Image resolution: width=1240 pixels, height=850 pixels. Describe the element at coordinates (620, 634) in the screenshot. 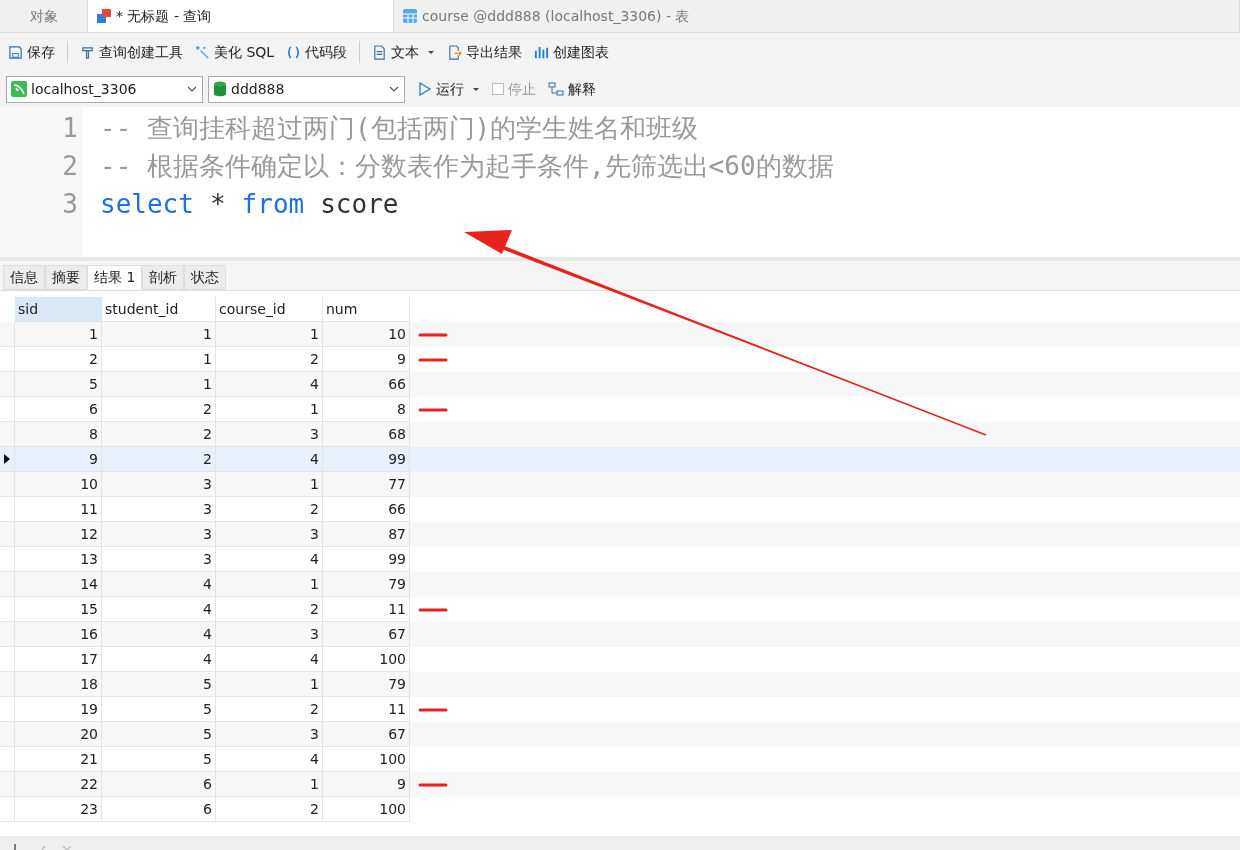

I see `table-row: 16 4 3 67` at that location.